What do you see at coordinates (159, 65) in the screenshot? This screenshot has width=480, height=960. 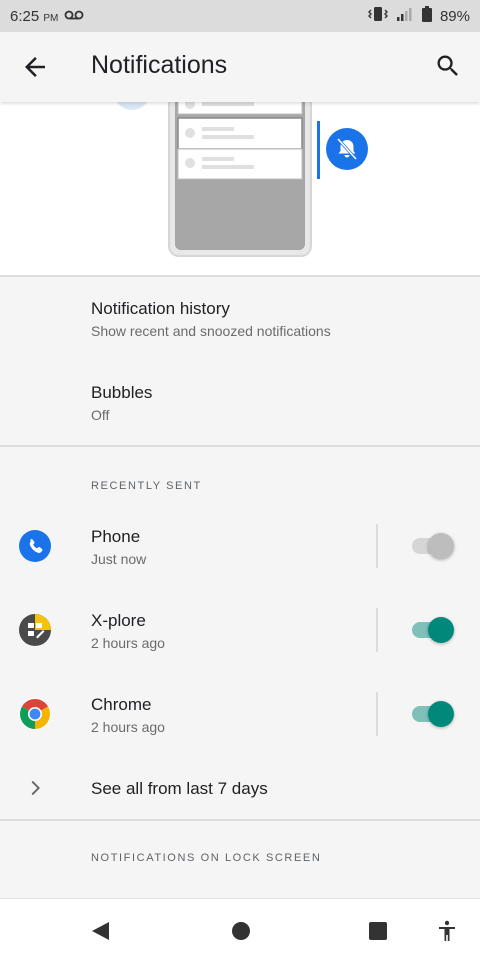 I see `page-title: Notifications` at bounding box center [159, 65].